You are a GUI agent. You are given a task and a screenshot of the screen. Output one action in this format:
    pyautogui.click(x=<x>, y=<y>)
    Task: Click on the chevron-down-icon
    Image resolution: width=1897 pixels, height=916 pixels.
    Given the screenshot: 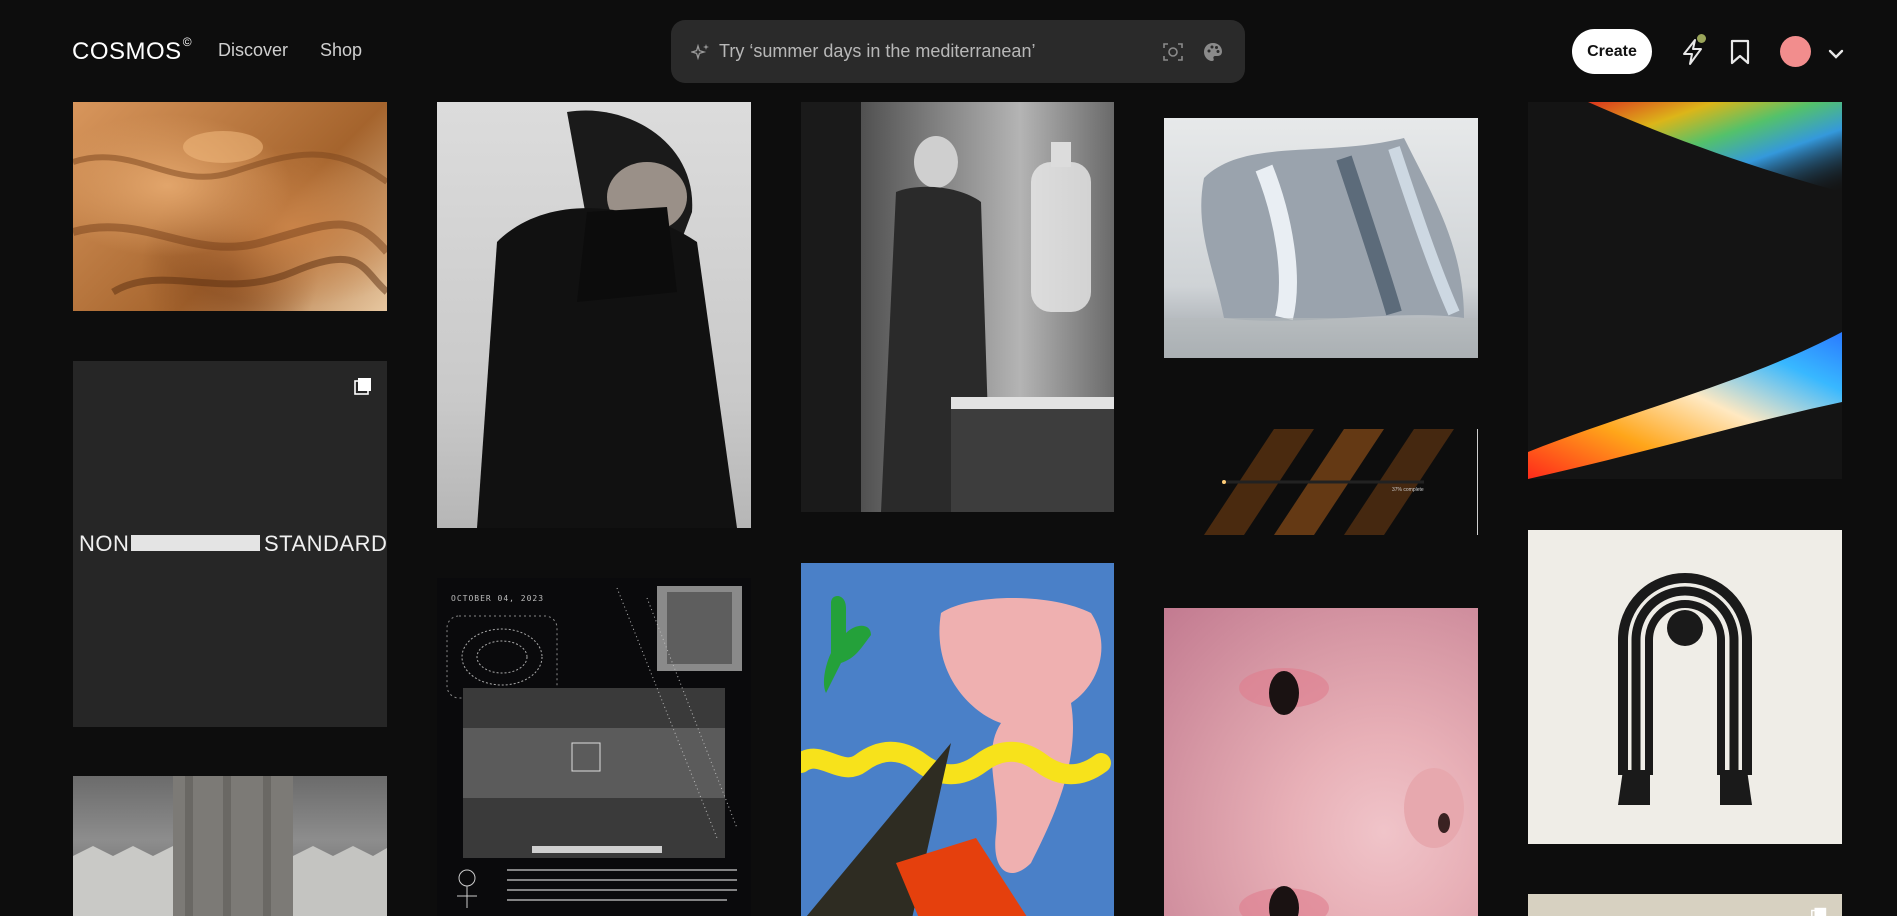 What is the action you would take?
    pyautogui.click(x=1836, y=54)
    